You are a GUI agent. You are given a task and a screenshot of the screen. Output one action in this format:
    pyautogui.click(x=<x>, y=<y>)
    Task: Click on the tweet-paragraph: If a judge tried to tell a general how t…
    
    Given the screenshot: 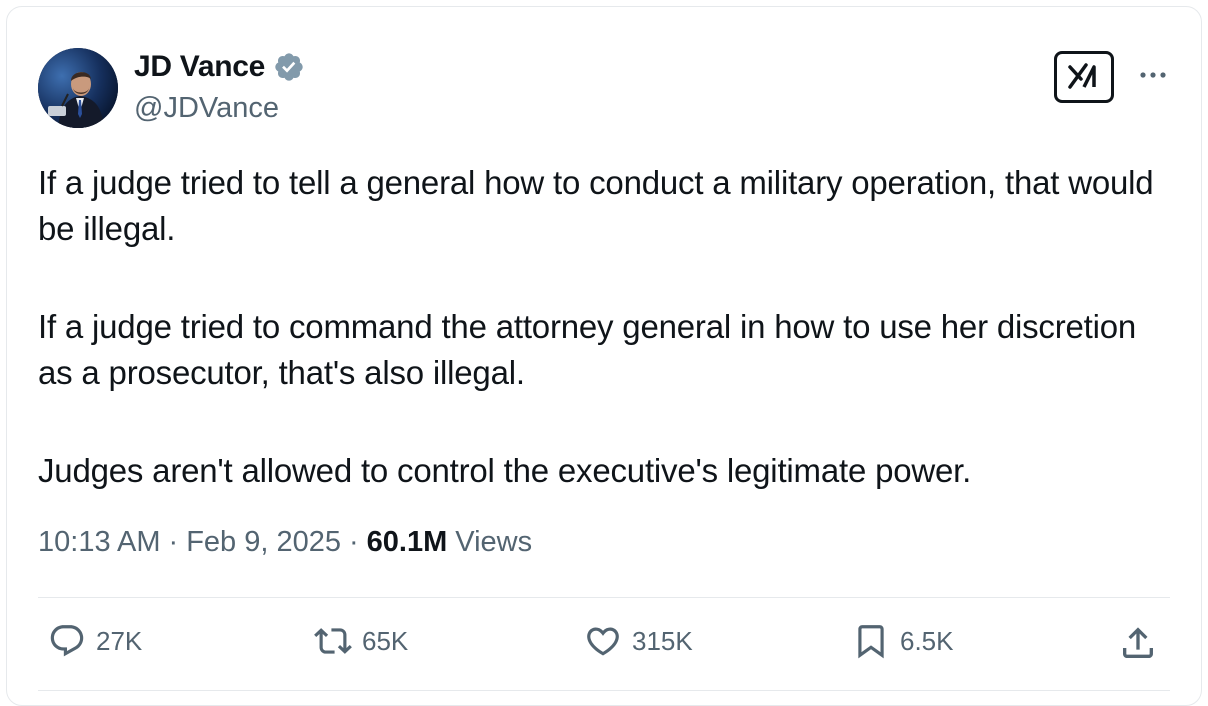 What is the action you would take?
    pyautogui.click(x=596, y=205)
    